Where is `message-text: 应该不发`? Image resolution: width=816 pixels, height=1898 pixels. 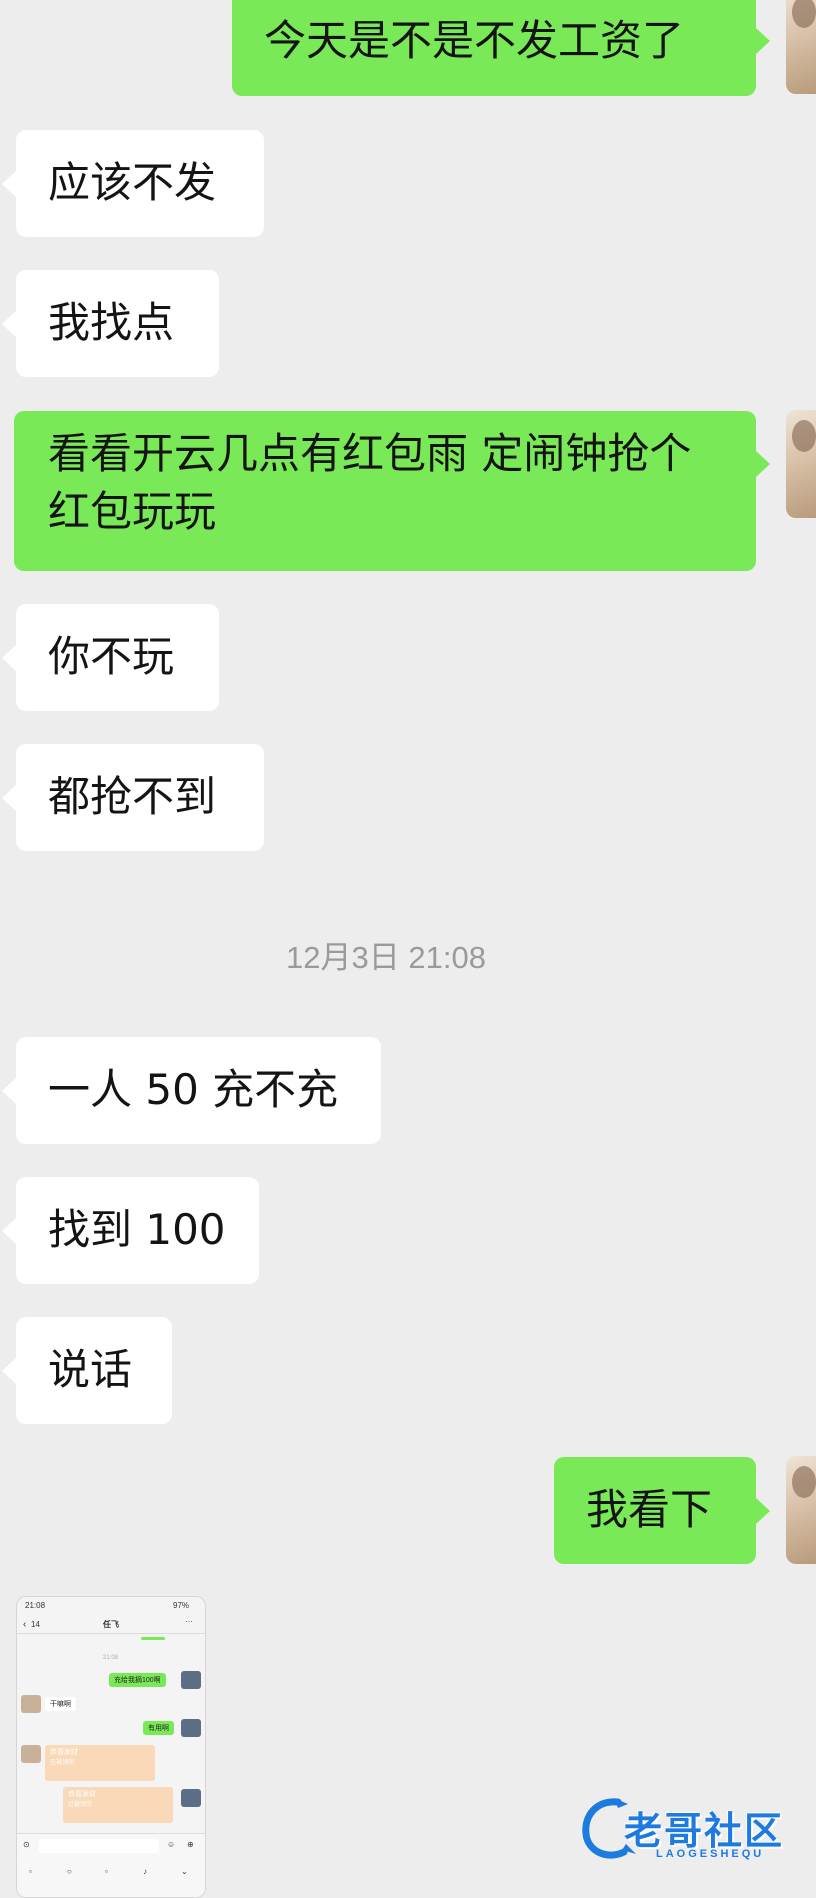
message-text: 应该不发 is located at coordinates (132, 182).